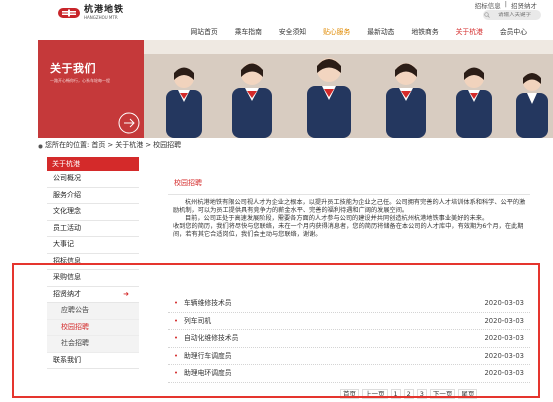 Image resolution: width=553 pixels, height=402 pixels. Describe the element at coordinates (93, 361) in the screenshot. I see `sidebar-item-contact: 联系我们` at that location.